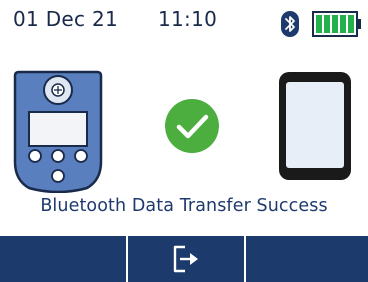  Describe the element at coordinates (336, 24) in the screenshot. I see `battery-full-icon` at that location.